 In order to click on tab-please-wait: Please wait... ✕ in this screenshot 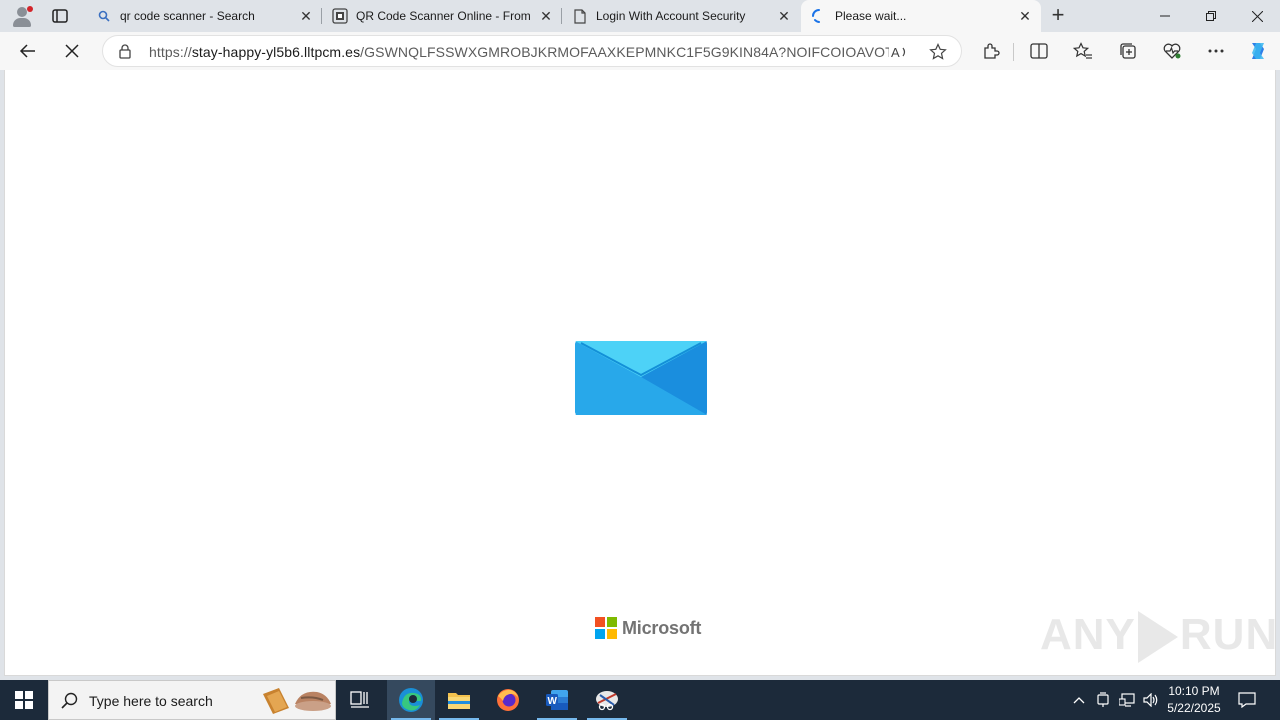, I will do `click(921, 16)`.